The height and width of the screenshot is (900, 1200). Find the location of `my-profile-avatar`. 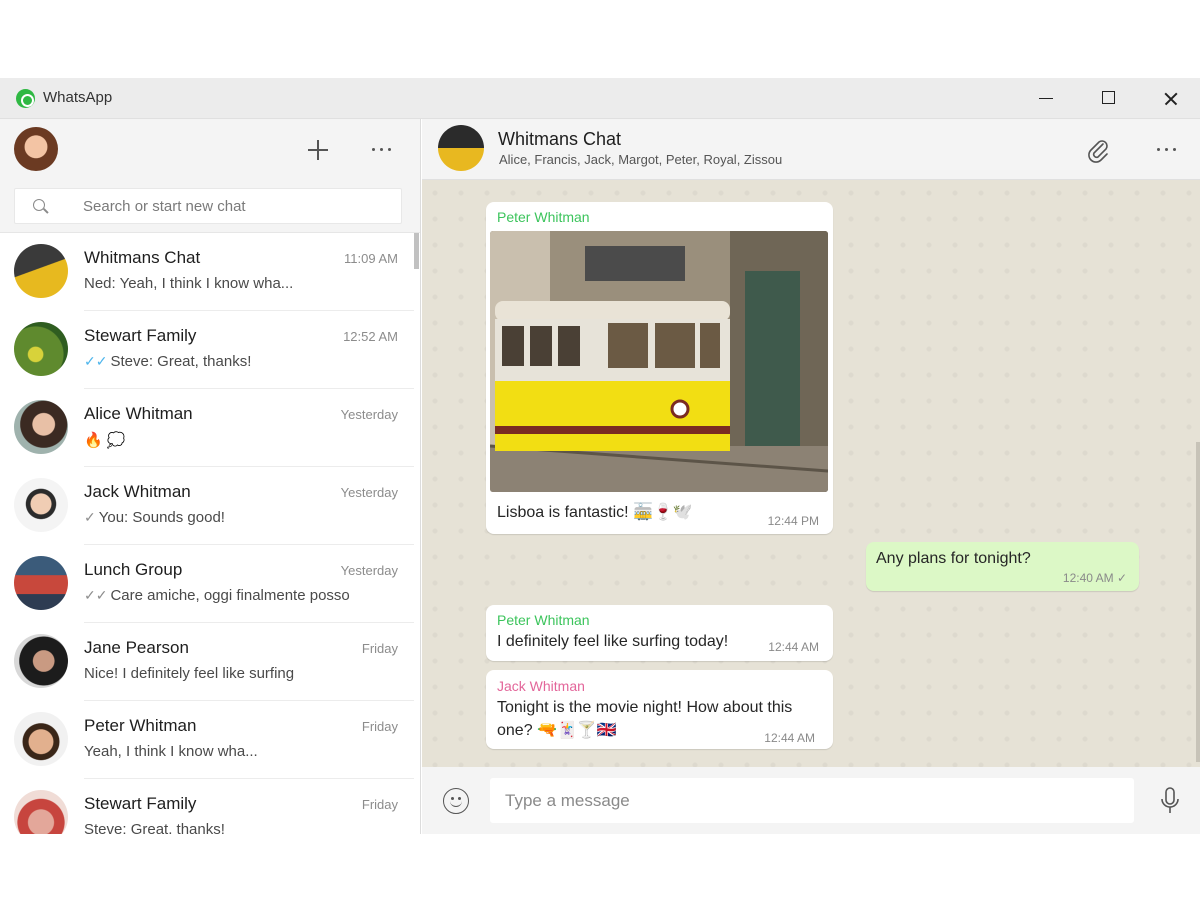

my-profile-avatar is located at coordinates (36, 149).